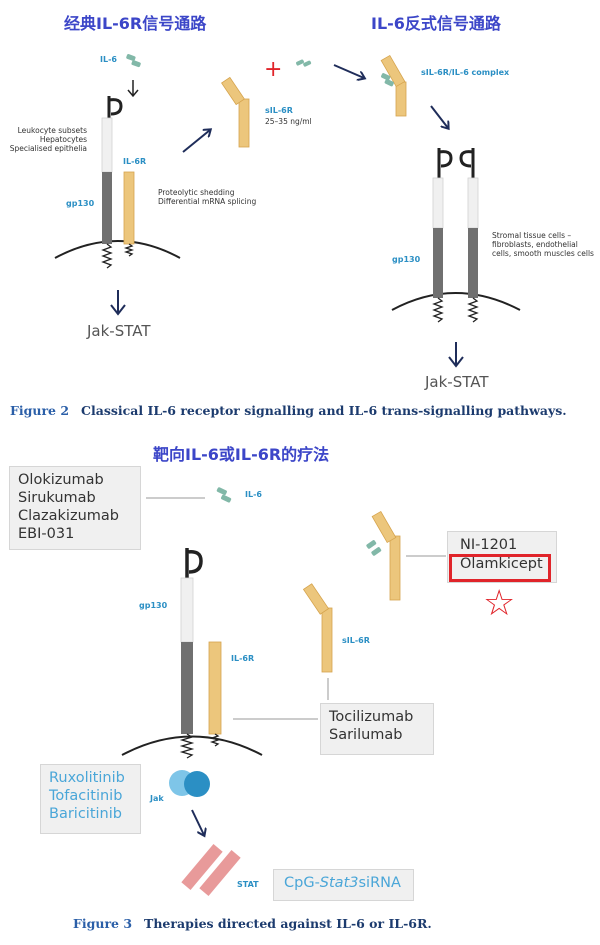 This screenshot has width=600, height=945. What do you see at coordinates (499, 603) in the screenshot?
I see `star-icon: ☆` at bounding box center [499, 603].